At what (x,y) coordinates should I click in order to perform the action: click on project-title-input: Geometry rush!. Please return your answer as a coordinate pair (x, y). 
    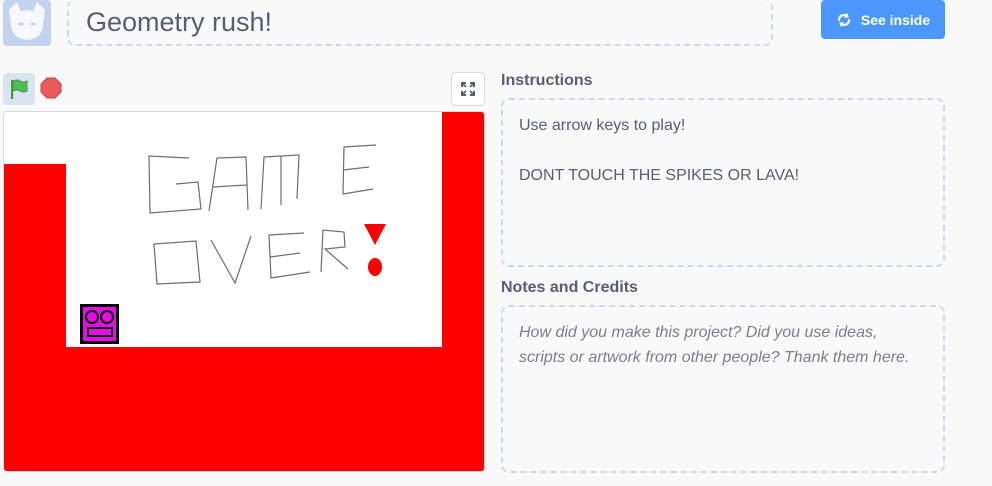
    Looking at the image, I should click on (420, 23).